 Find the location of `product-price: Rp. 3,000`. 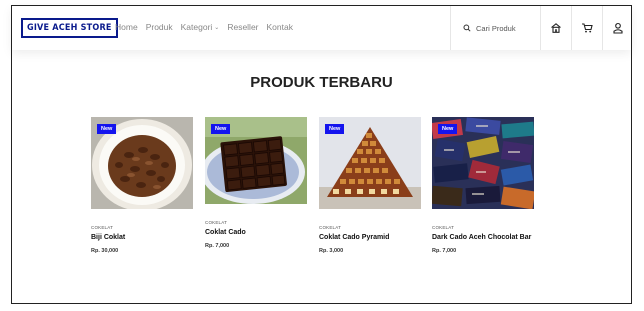

product-price: Rp. 3,000 is located at coordinates (331, 251).